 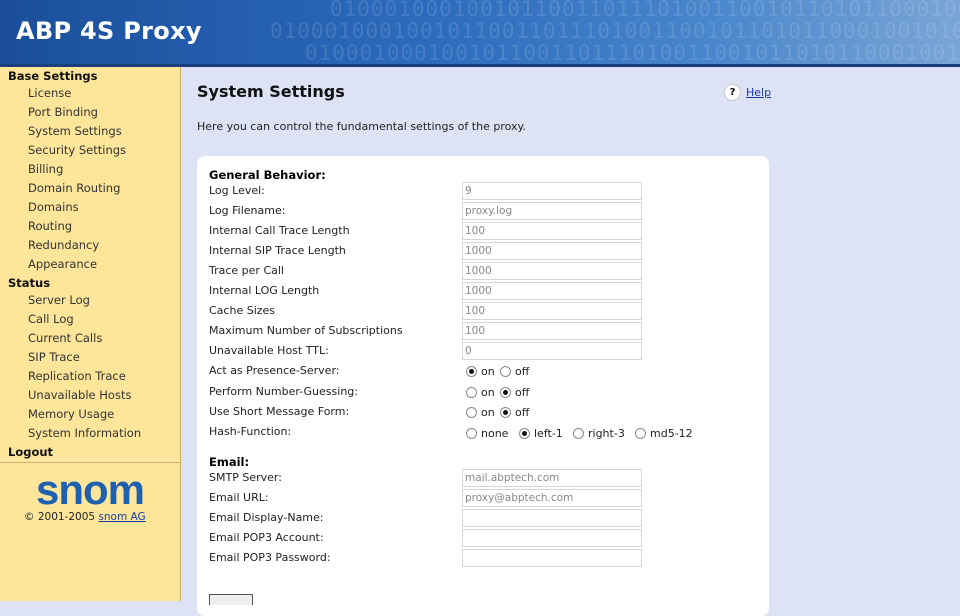 What do you see at coordinates (45, 169) in the screenshot?
I see `sidebar-item-billing: Billing` at bounding box center [45, 169].